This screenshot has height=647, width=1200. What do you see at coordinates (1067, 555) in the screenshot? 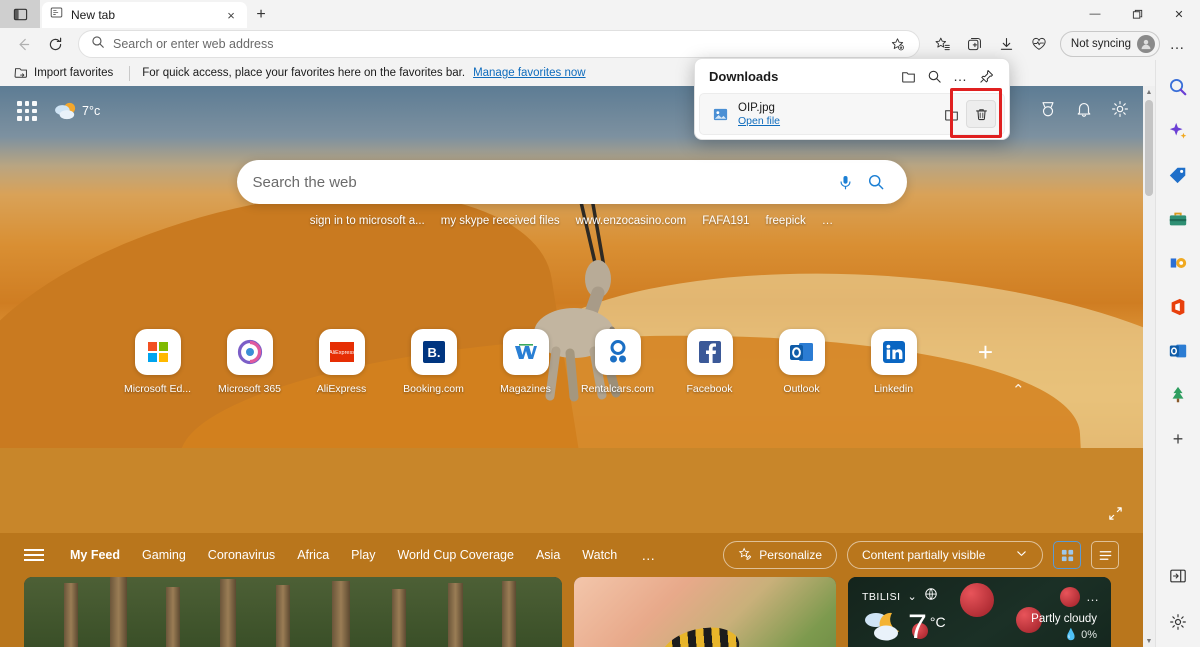
I see `grid-view-button` at bounding box center [1067, 555].